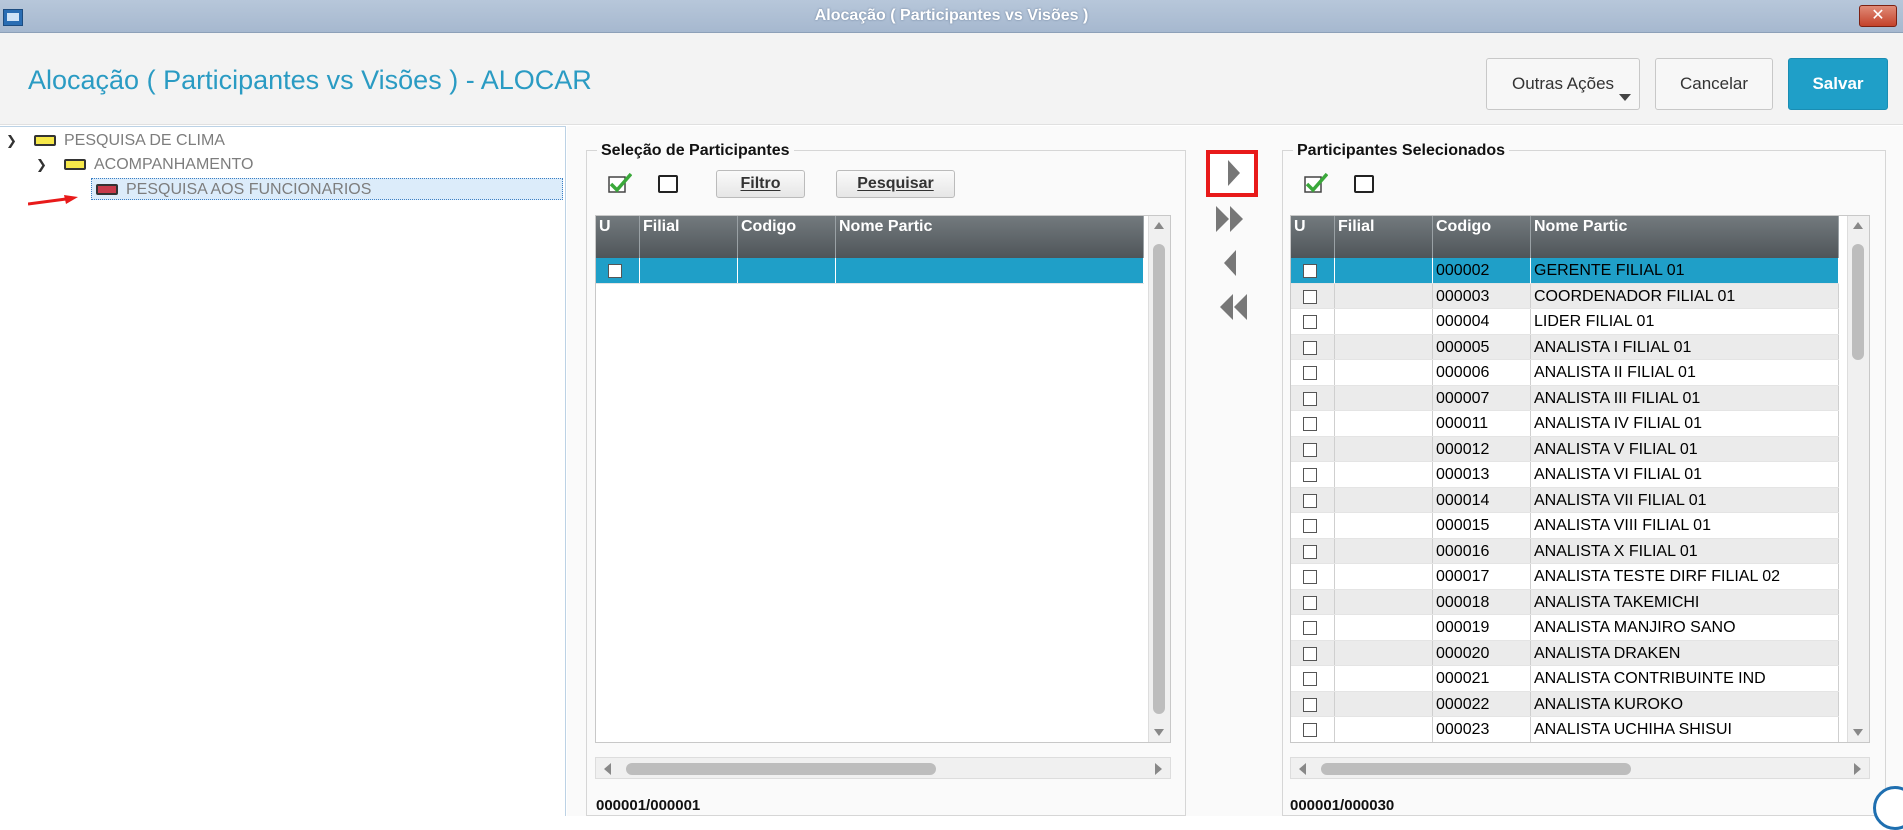 Image resolution: width=1903 pixels, height=830 pixels. Describe the element at coordinates (115, 141) in the screenshot. I see `tree-node-pesquisa-de-clima: ❯PESQUISA DE CLIMA` at that location.